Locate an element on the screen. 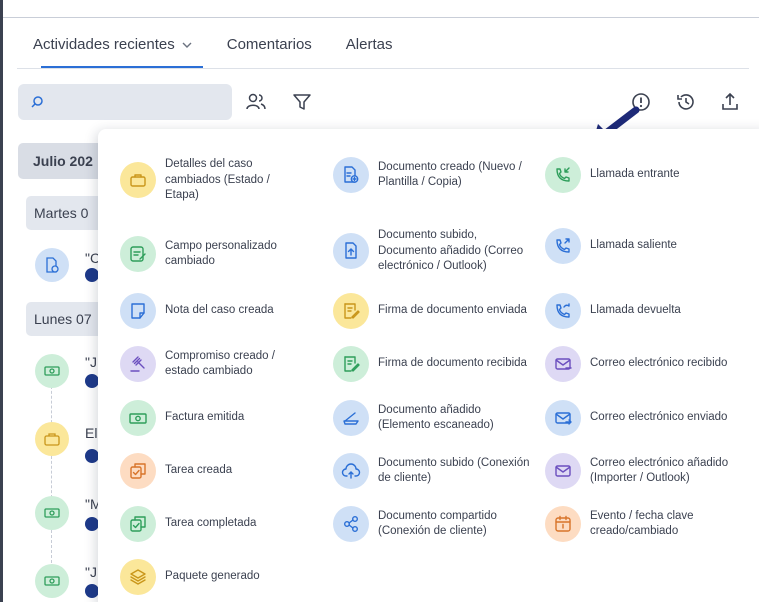 The image size is (759, 602). tab-label: Alertas is located at coordinates (369, 44).